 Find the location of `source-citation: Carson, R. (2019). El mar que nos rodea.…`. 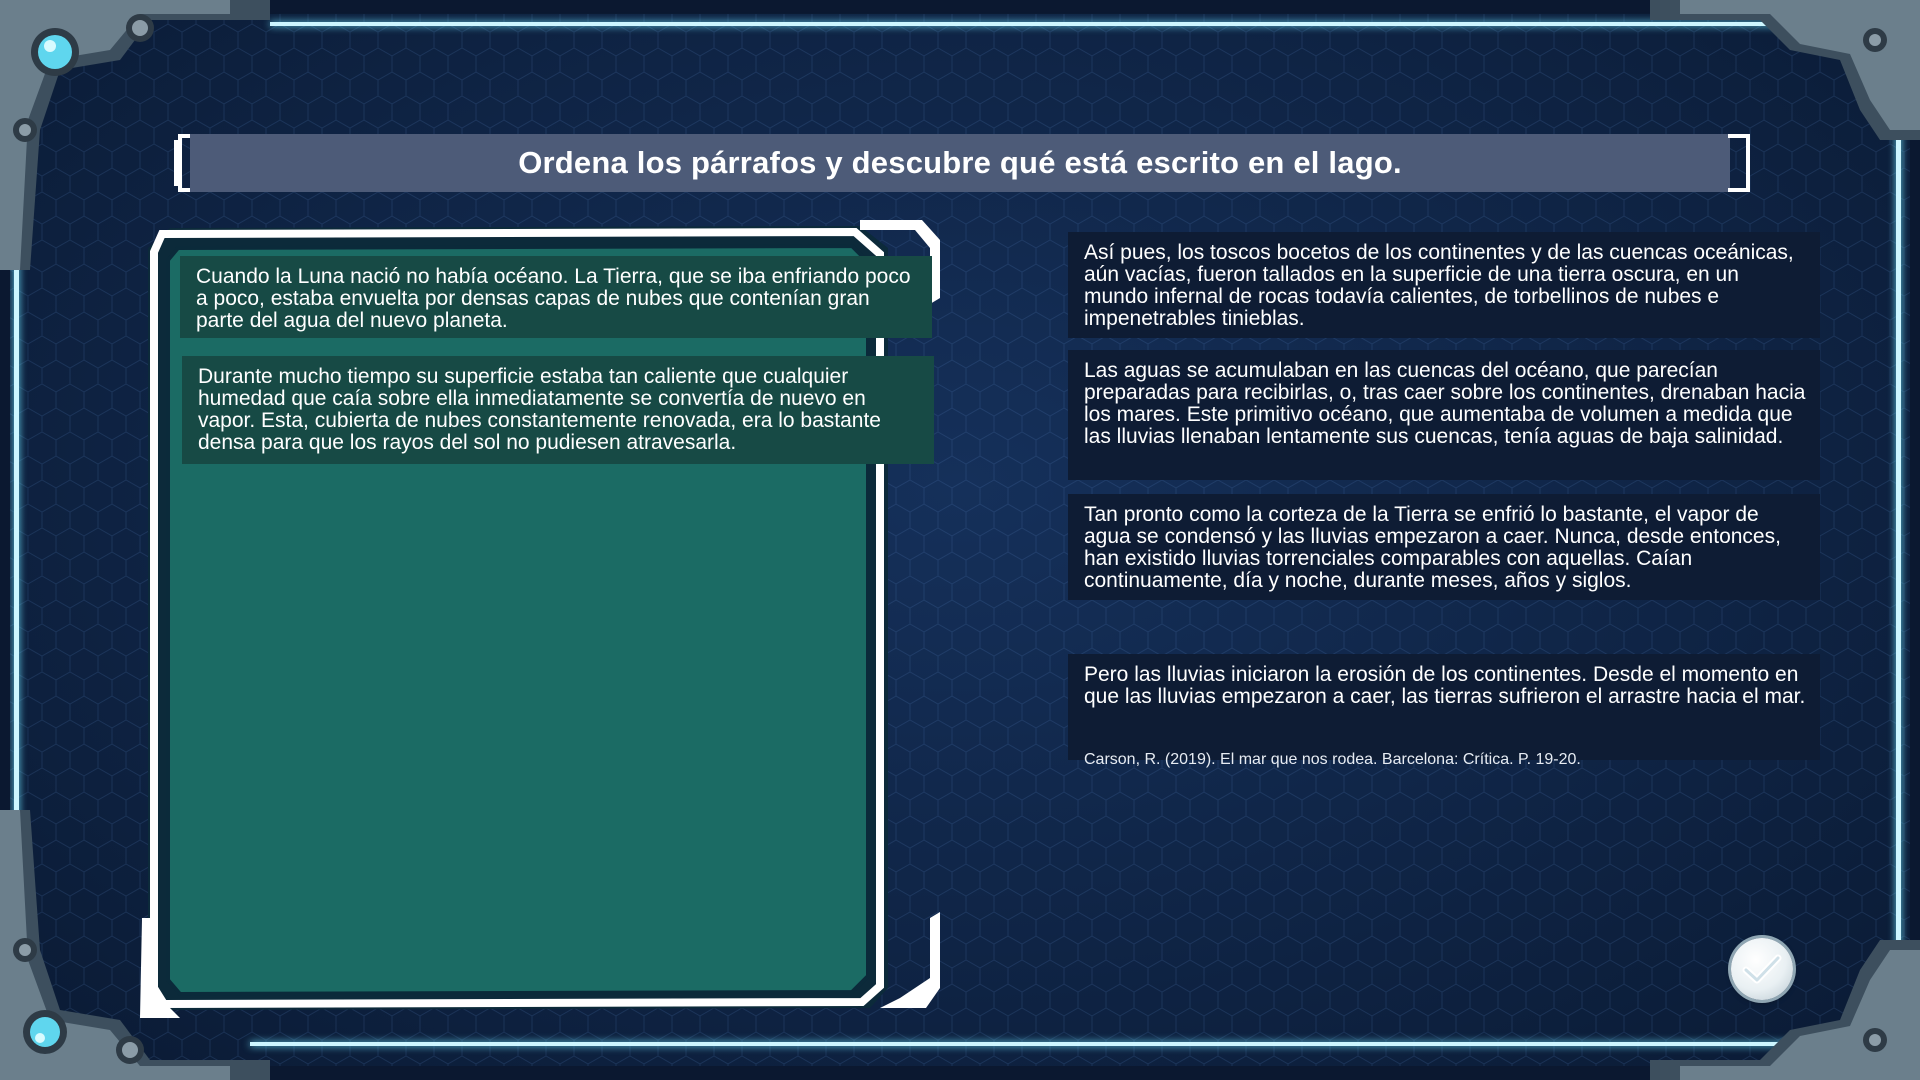

source-citation: Carson, R. (2019). El mar que nos rodea.… is located at coordinates (1332, 759).